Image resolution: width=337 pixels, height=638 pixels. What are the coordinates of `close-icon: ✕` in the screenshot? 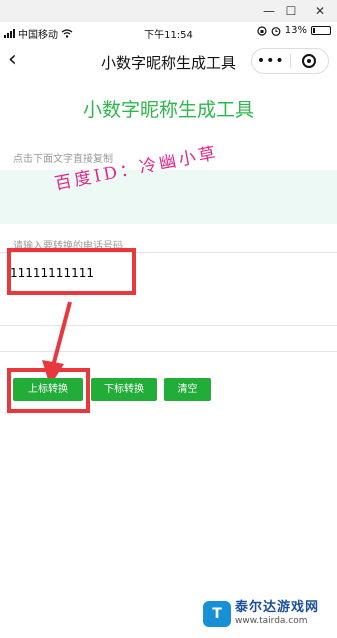 It's located at (320, 11).